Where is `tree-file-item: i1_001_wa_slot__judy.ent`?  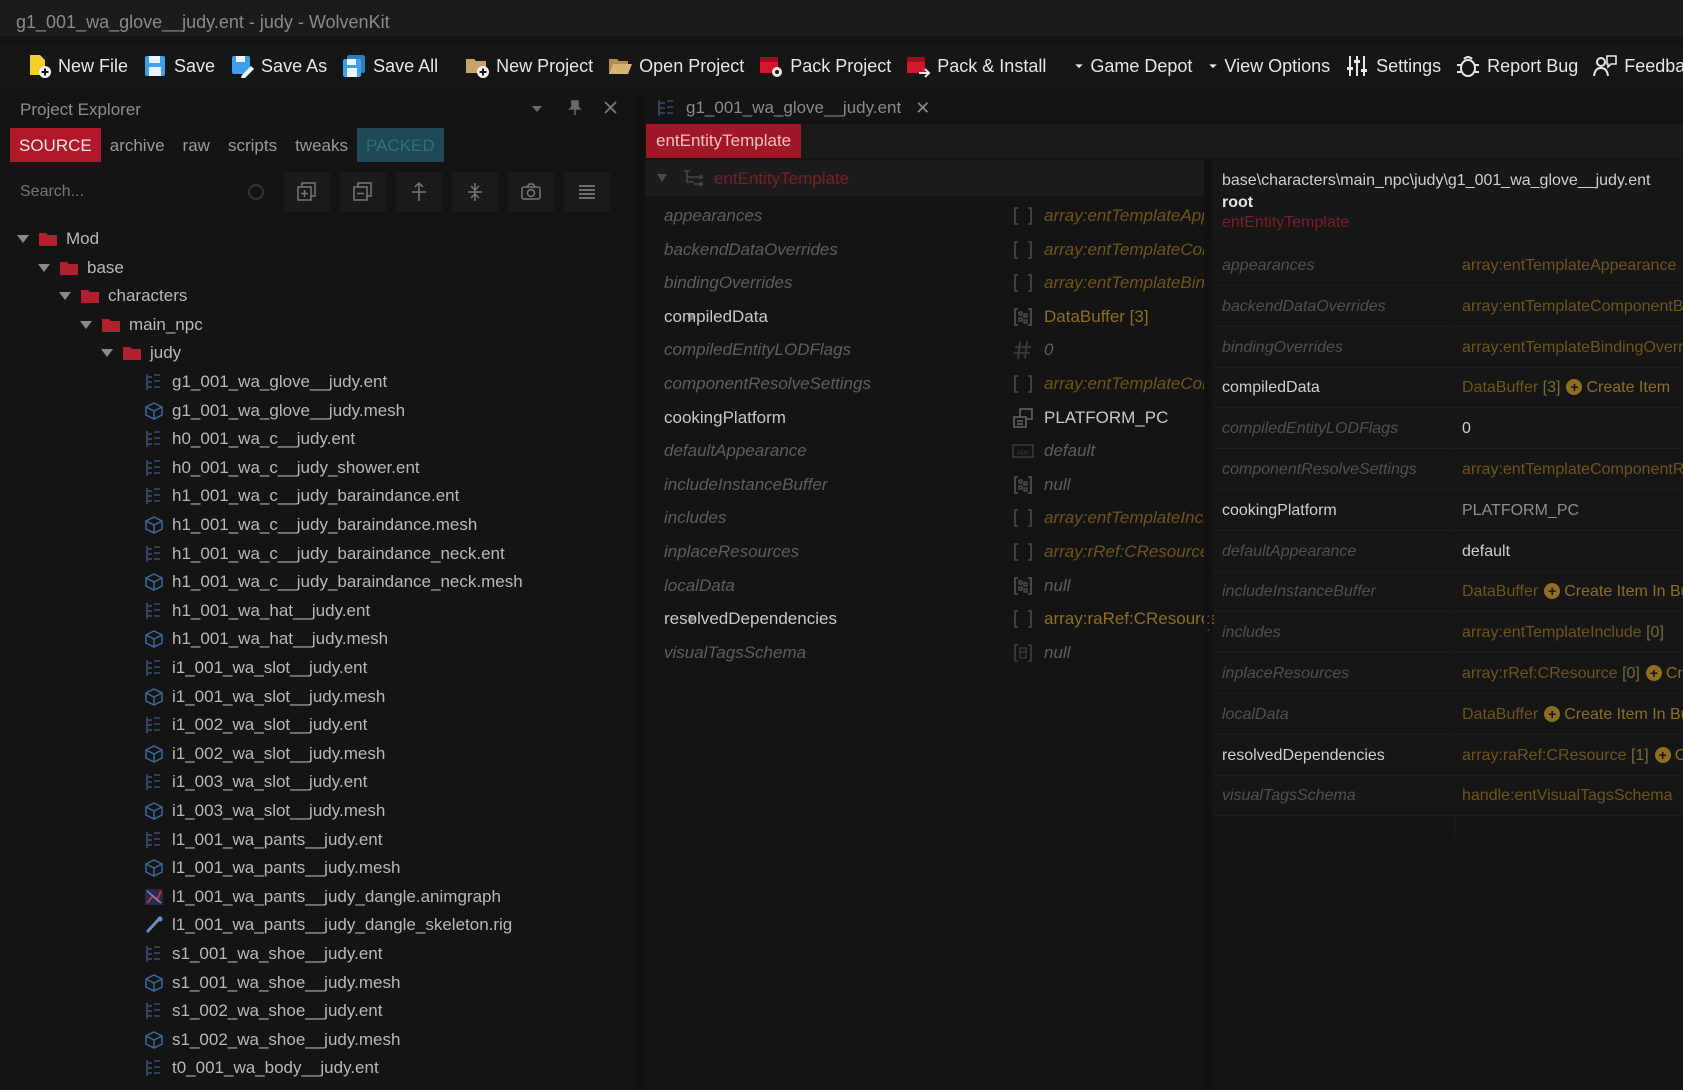 tree-file-item: i1_001_wa_slot__judy.ent is located at coordinates (255, 668).